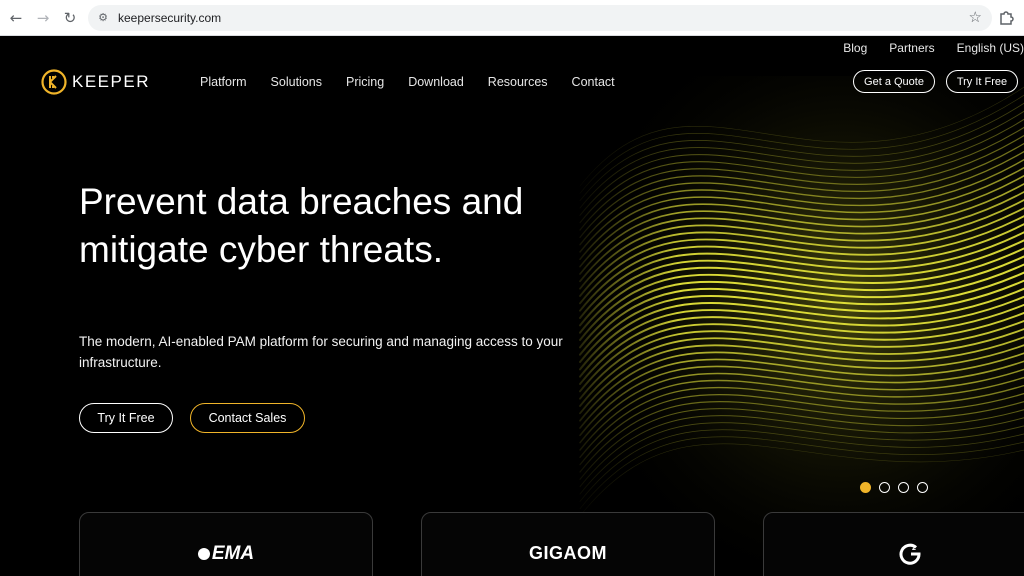 The height and width of the screenshot is (576, 1024). What do you see at coordinates (540, 18) in the screenshot?
I see `address-bar: ⚙ keepersecurity.com ☆` at bounding box center [540, 18].